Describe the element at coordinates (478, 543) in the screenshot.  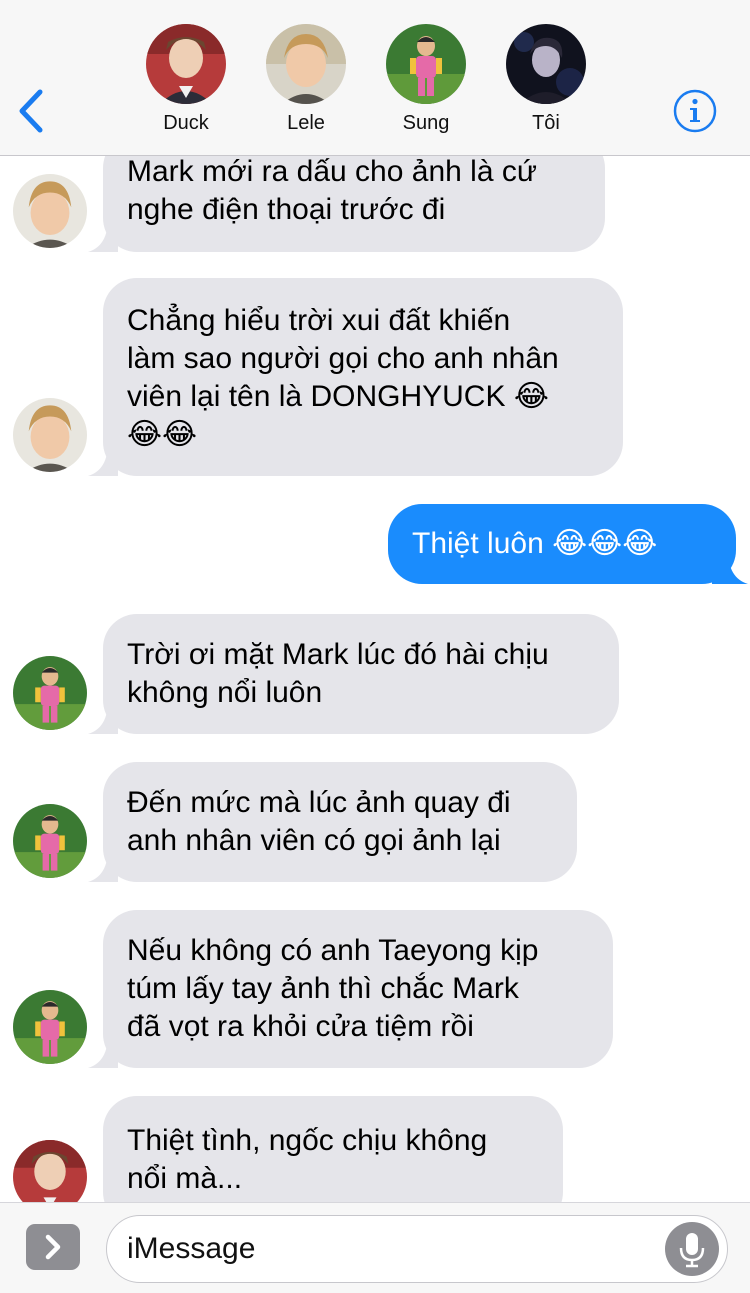
I see `message-text: Thiệt luôn` at that location.